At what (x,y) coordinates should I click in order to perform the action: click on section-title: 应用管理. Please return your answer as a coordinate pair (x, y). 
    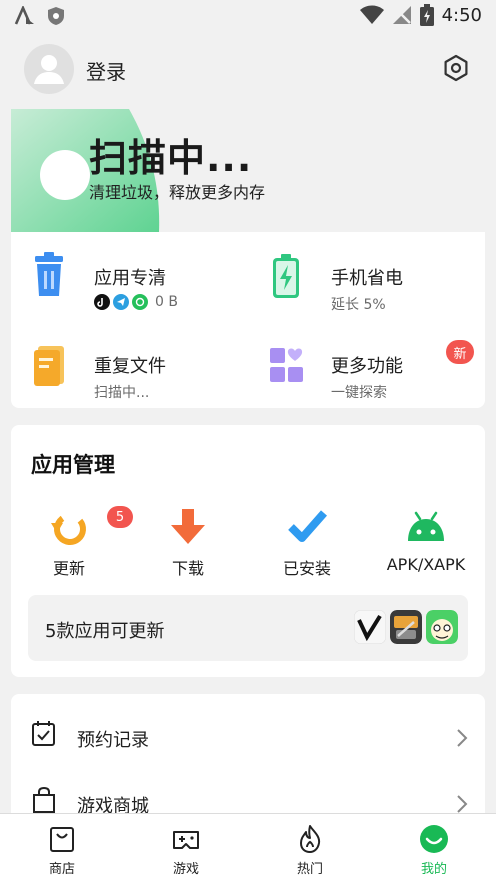
    Looking at the image, I should click on (73, 465).